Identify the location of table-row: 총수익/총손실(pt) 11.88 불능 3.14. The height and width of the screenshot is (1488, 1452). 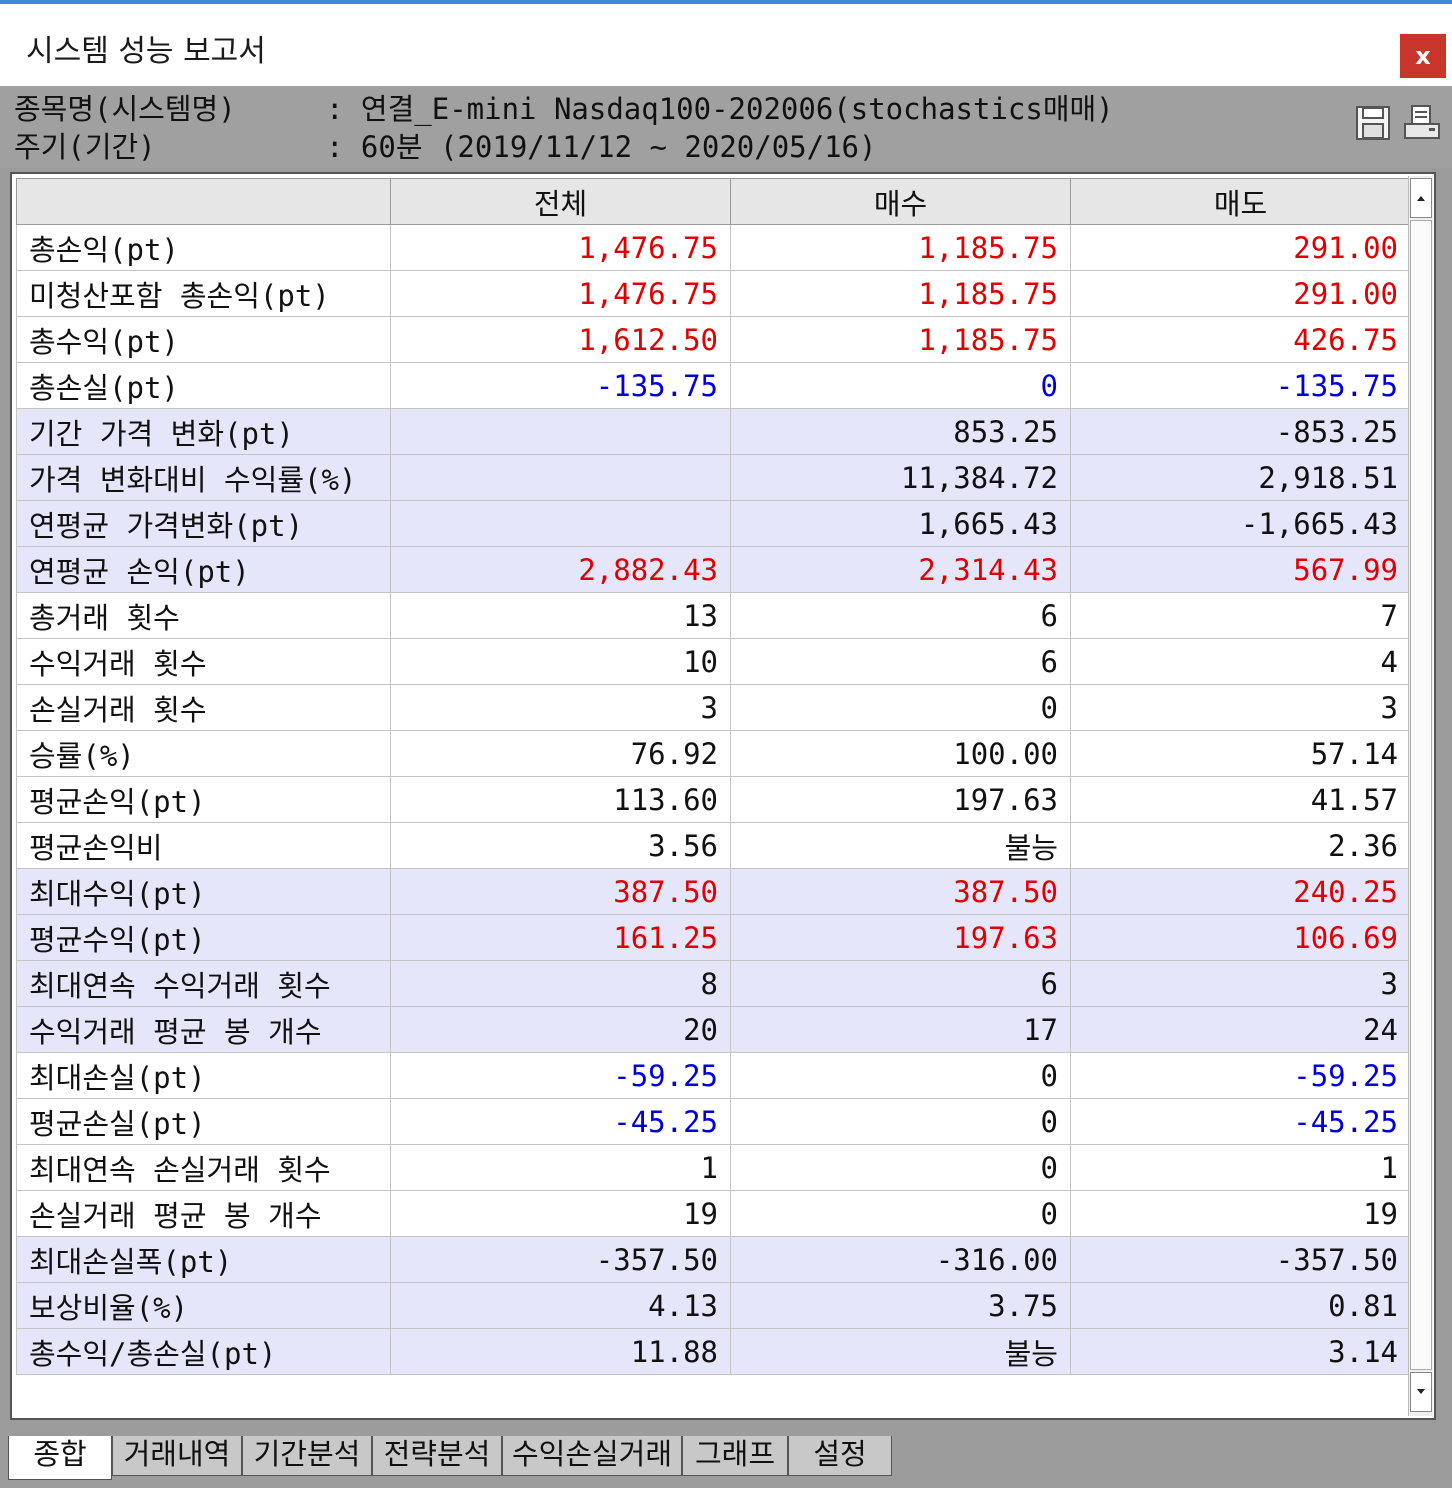
(713, 1351).